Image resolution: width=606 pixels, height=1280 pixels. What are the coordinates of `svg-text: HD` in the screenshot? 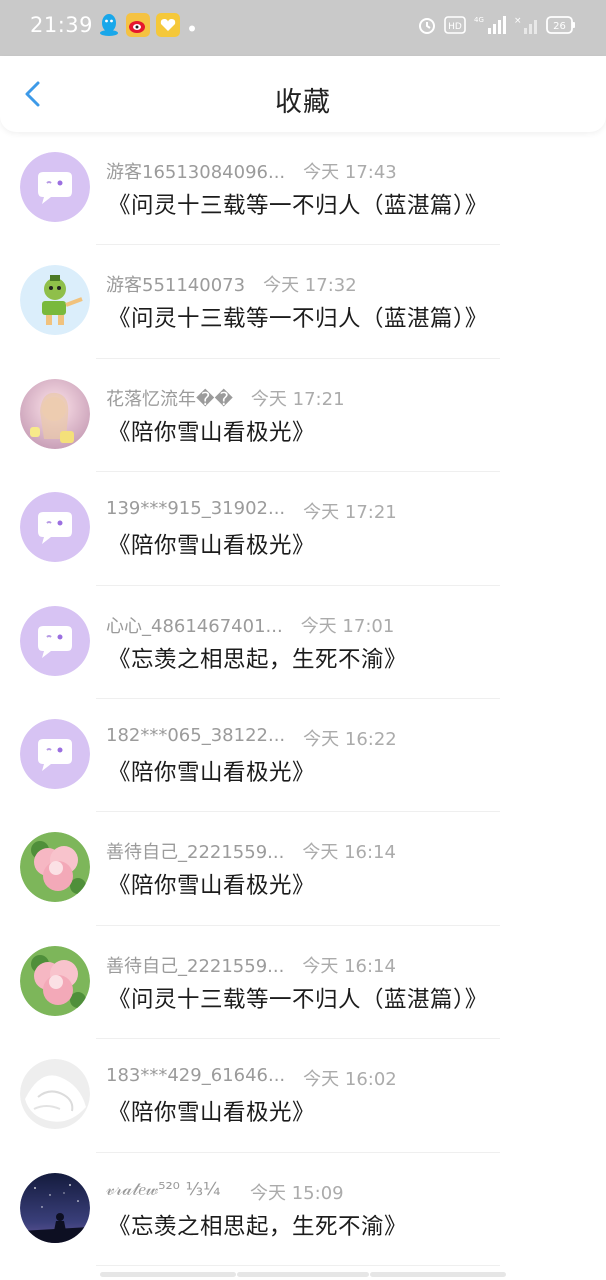 It's located at (455, 27).